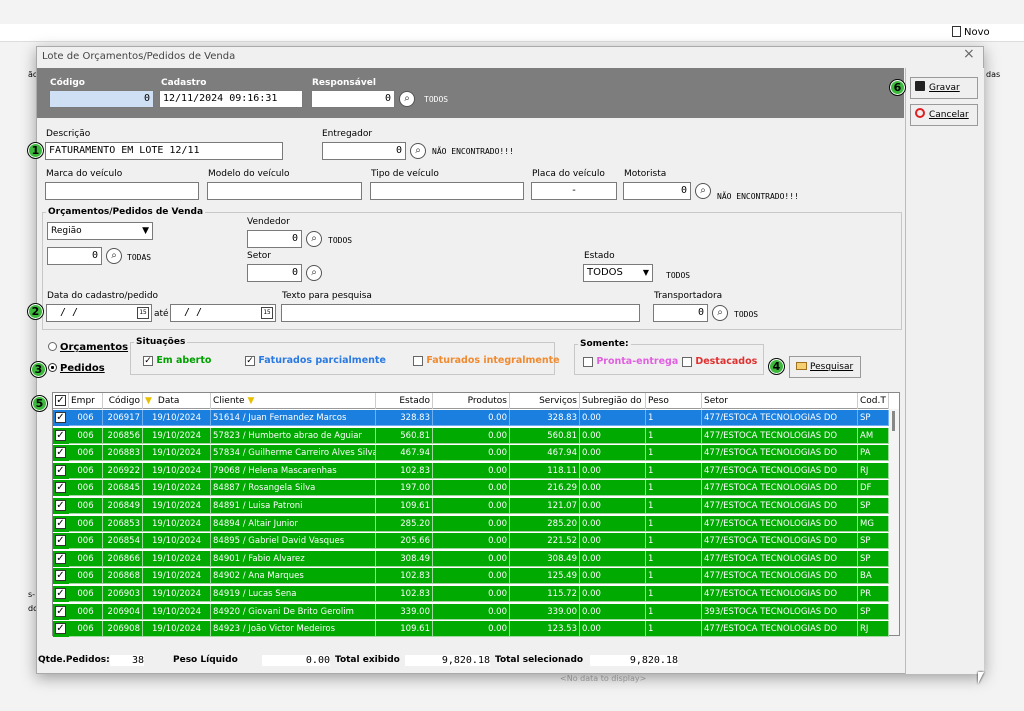 This screenshot has width=1024, height=711. I want to click on regiao-number-field: 0, so click(74, 256).